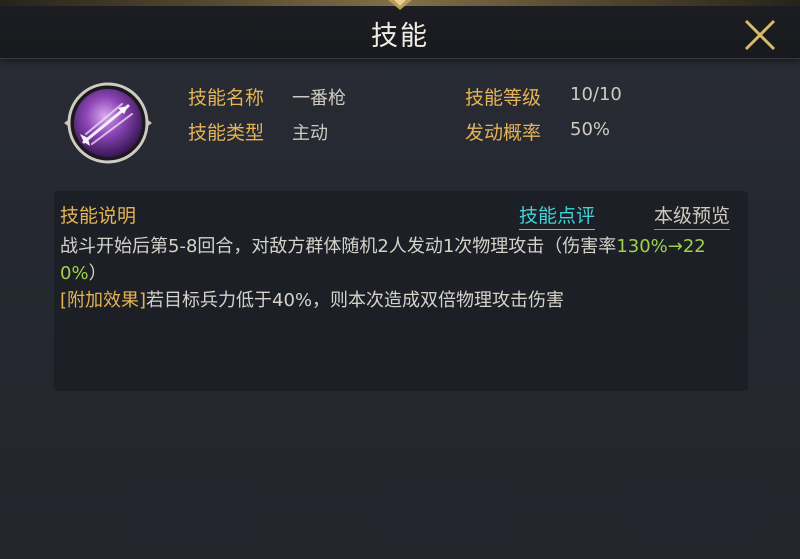 Image resolution: width=800 pixels, height=559 pixels. Describe the element at coordinates (503, 133) in the screenshot. I see `trigger-chance-label: 发动概率` at that location.